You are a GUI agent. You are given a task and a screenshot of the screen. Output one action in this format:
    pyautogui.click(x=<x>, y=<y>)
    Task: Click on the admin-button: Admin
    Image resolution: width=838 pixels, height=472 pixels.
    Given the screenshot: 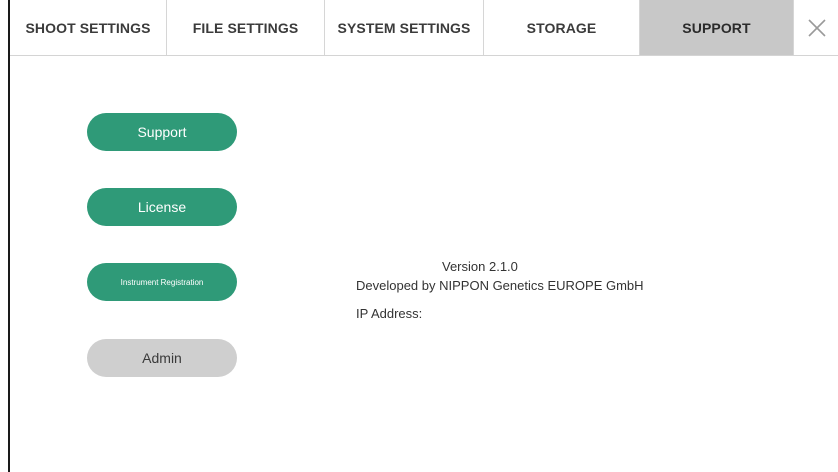 What is the action you would take?
    pyautogui.click(x=162, y=358)
    